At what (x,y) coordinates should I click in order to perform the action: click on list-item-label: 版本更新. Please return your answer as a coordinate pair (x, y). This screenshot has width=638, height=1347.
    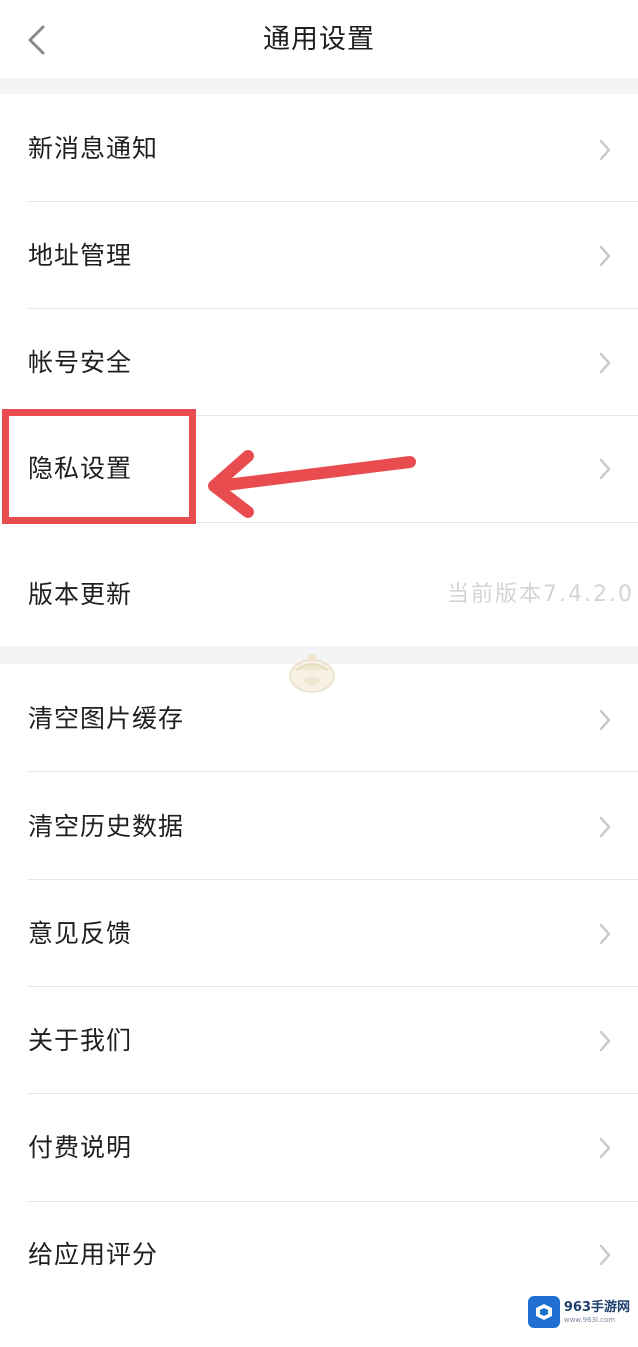
    Looking at the image, I should click on (80, 594).